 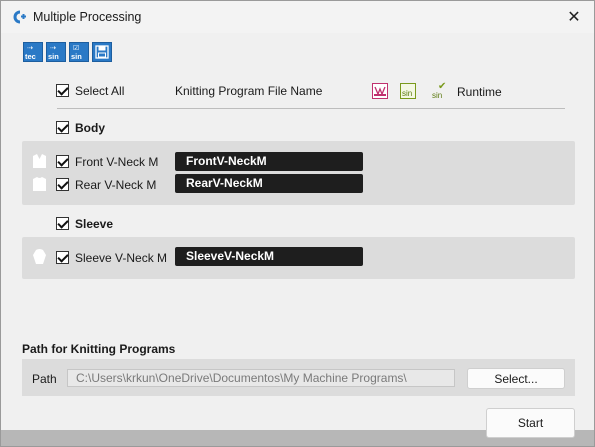 I want to click on rear-piece-shape-icon, so click(x=39, y=184).